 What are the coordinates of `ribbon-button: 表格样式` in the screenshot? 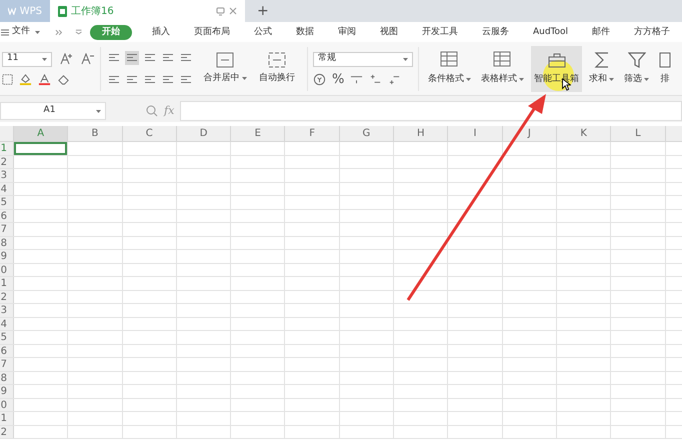 It's located at (502, 69).